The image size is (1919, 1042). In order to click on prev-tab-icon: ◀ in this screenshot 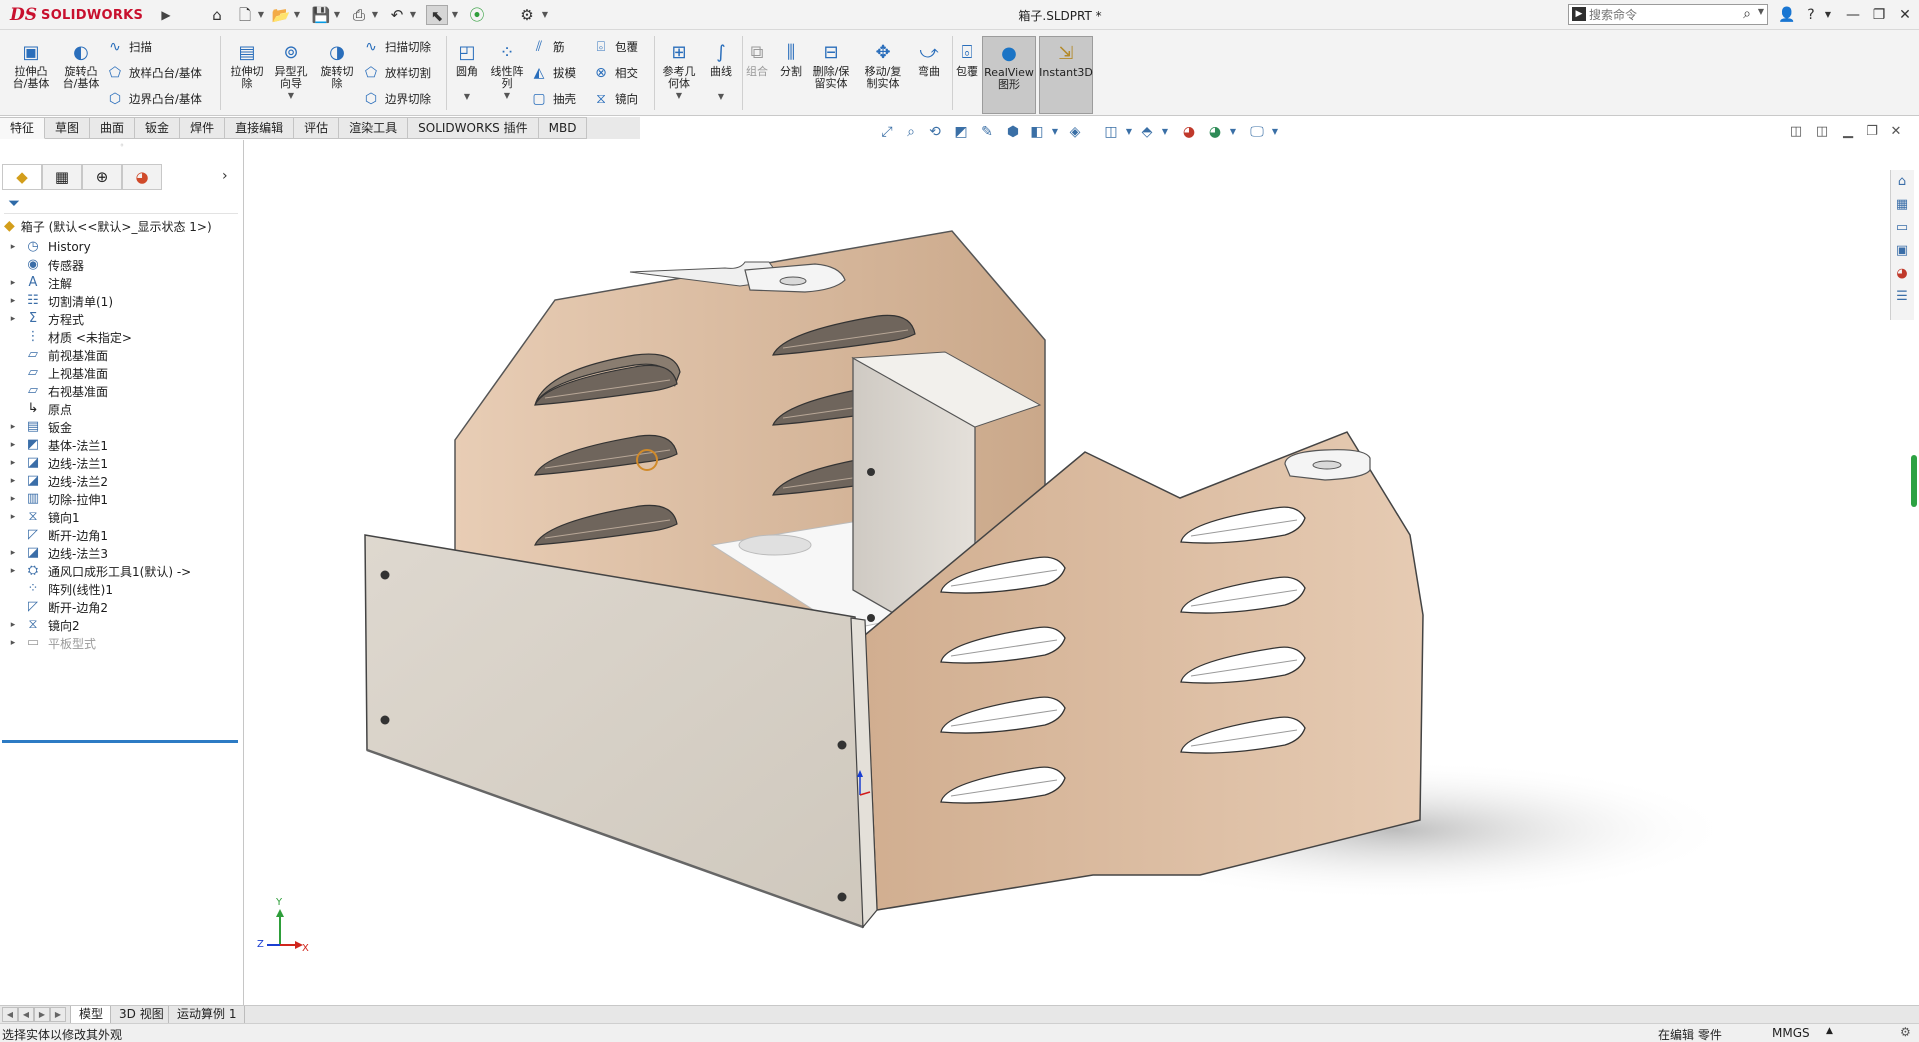, I will do `click(26, 1014)`.